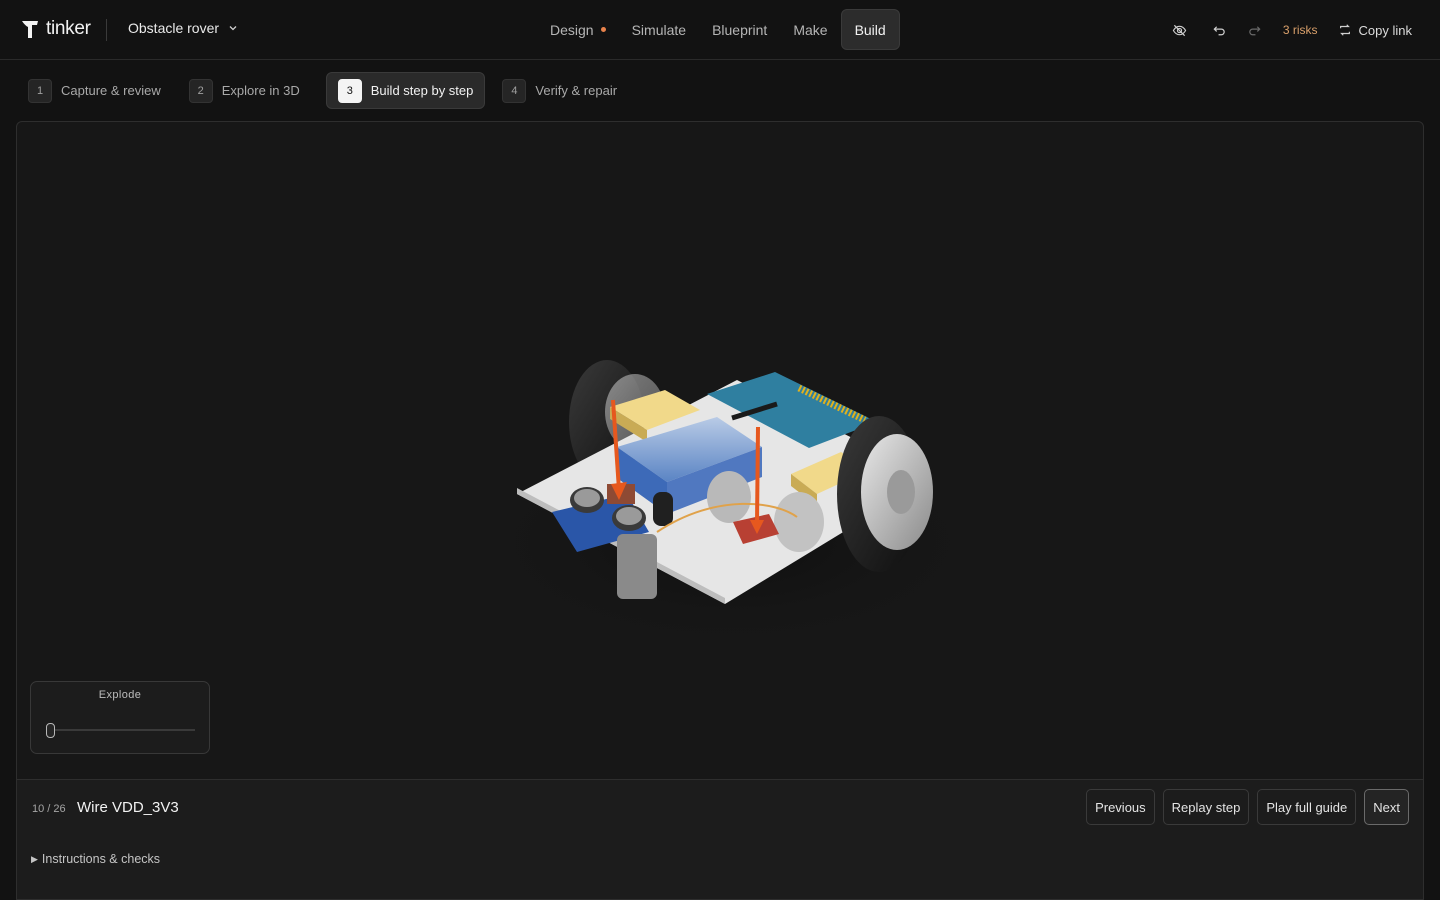 The image size is (1440, 900). I want to click on brand: tinker, so click(55, 29).